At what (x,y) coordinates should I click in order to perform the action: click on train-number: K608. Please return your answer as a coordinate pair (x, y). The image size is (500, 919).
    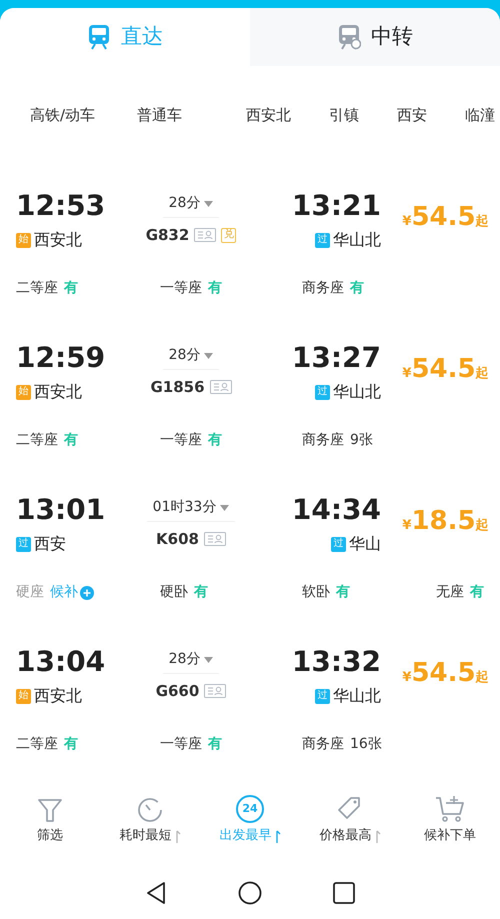
    Looking at the image, I should click on (177, 539).